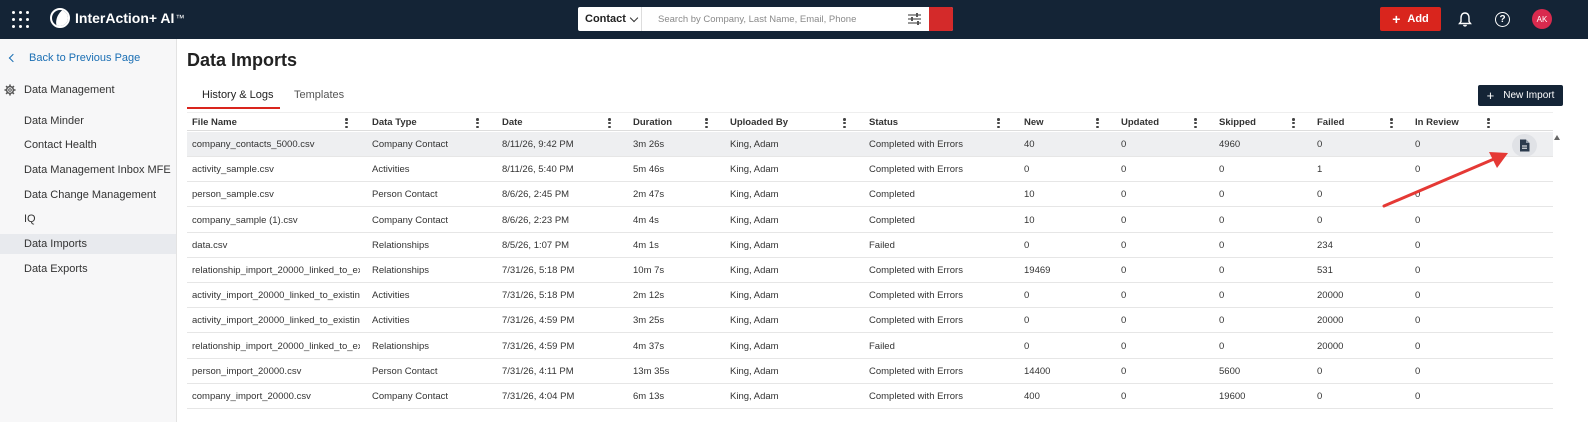  Describe the element at coordinates (1037, 371) in the screenshot. I see `cell-new: 14400` at that location.